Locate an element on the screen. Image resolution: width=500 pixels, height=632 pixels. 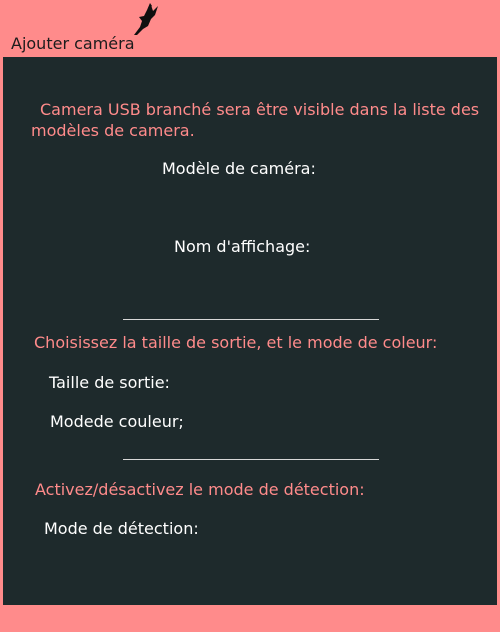
window-title: Ajouter caméra is located at coordinates (73, 43).